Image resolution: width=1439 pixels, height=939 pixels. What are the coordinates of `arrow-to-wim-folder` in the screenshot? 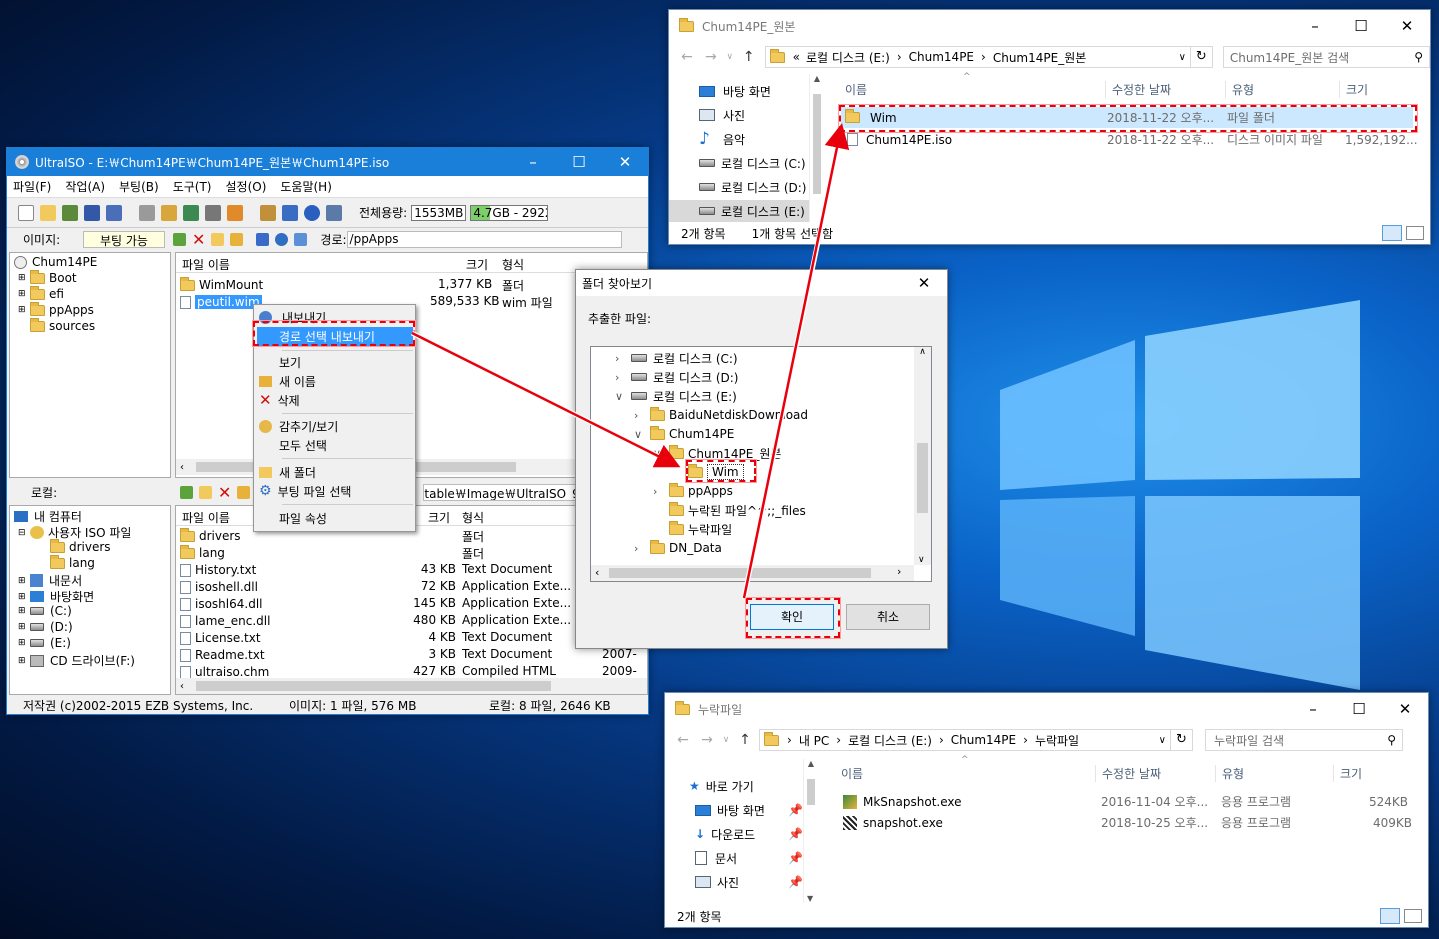 It's located at (796, 361).